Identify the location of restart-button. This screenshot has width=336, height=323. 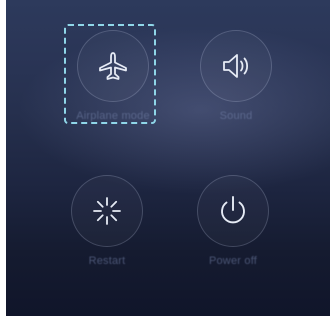
(107, 211).